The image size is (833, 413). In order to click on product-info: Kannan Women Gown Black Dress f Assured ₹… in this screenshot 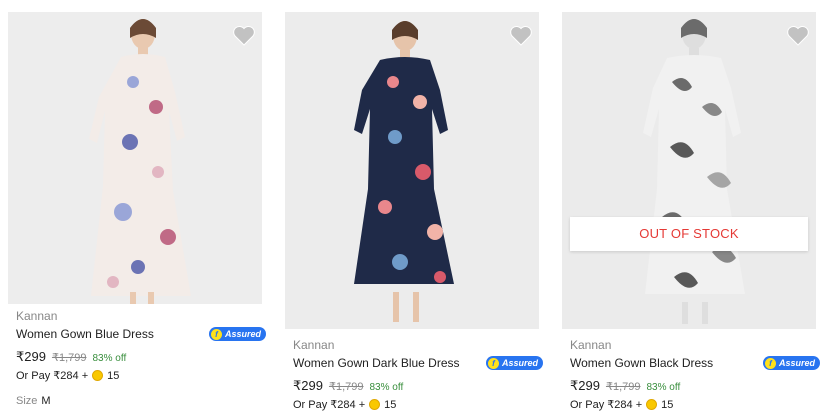, I will do `click(695, 374)`.